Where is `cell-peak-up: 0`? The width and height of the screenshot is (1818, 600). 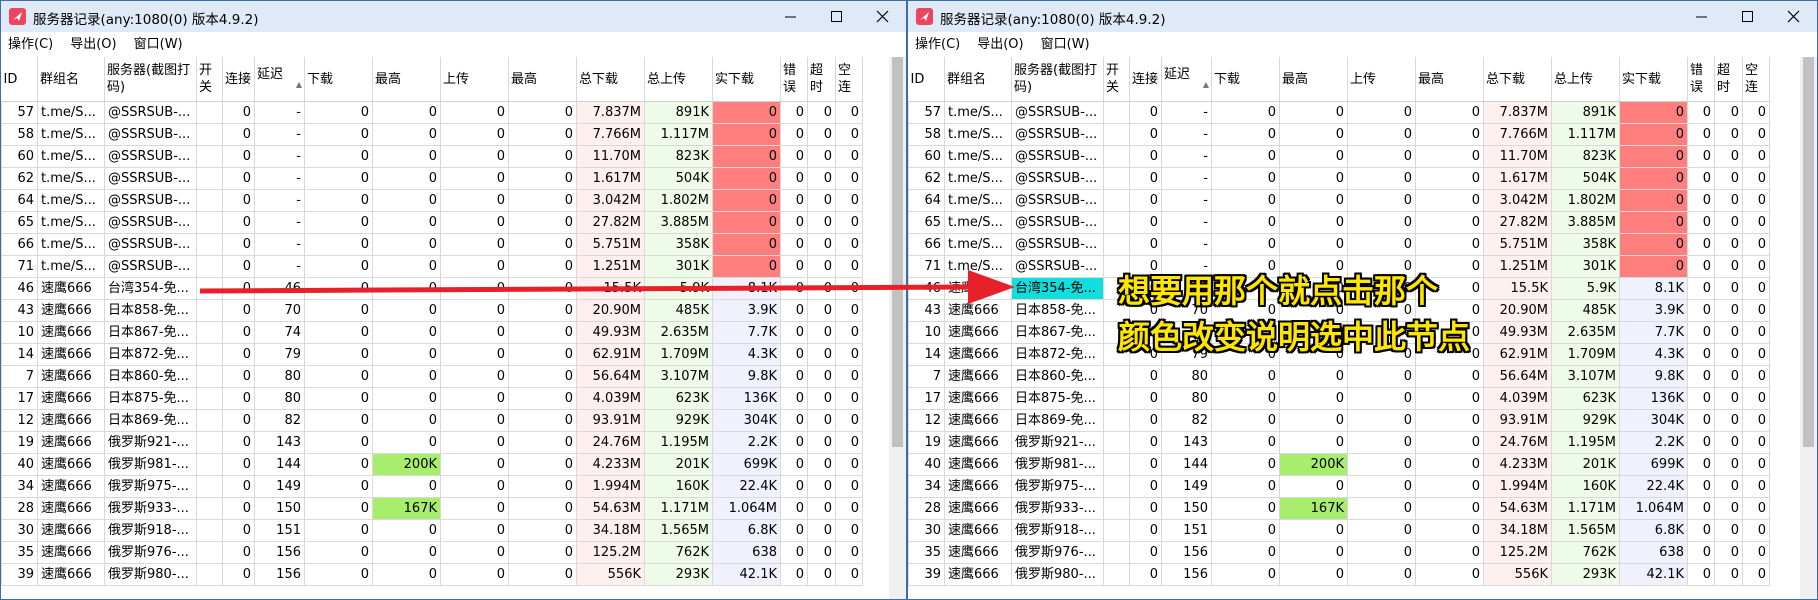
cell-peak-up: 0 is located at coordinates (1449, 486).